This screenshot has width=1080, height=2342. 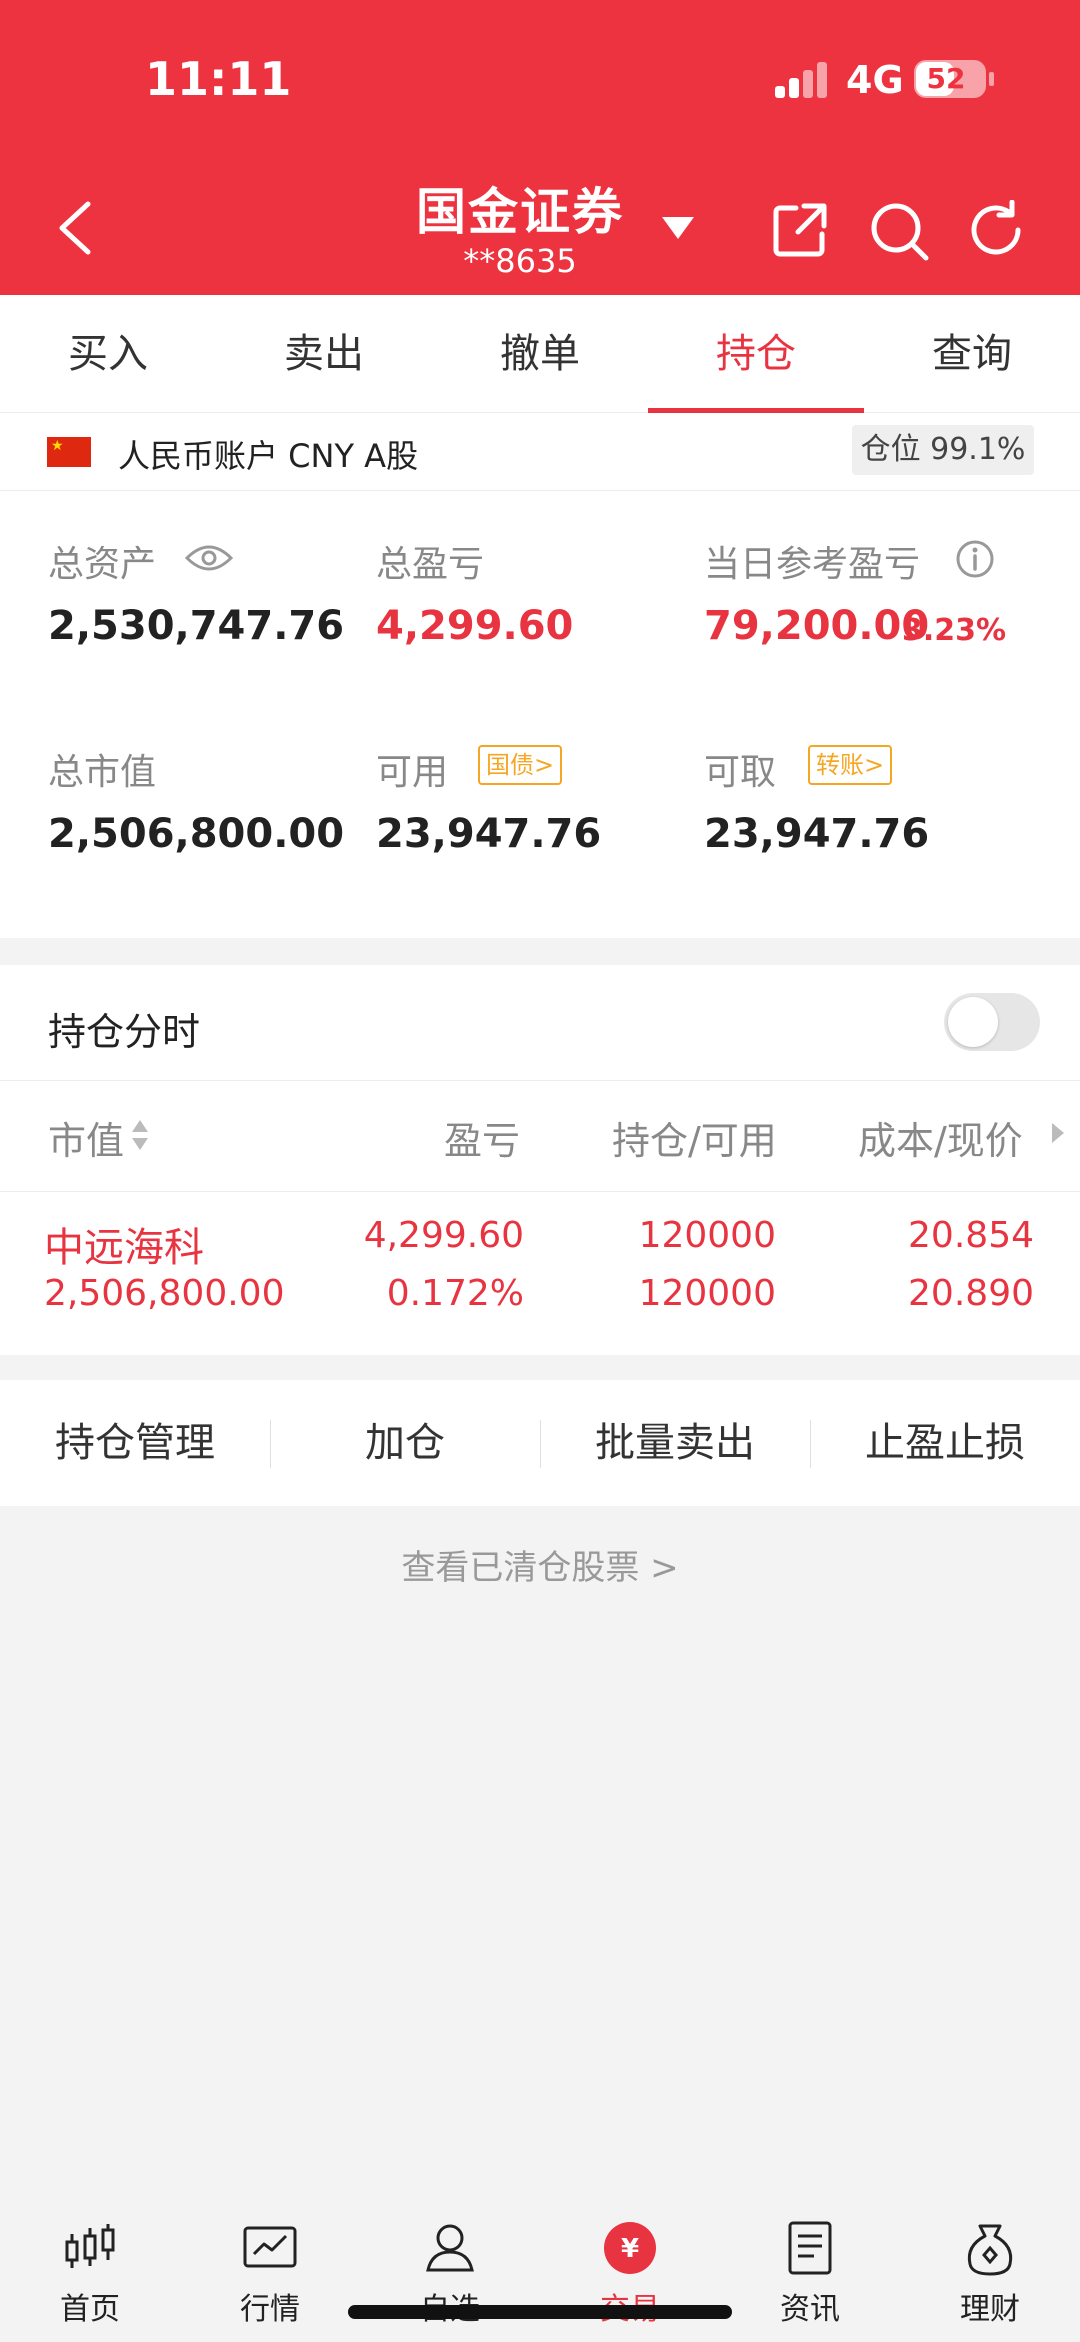 What do you see at coordinates (268, 456) in the screenshot?
I see `account-label: 人民币账户 CNY A股` at bounding box center [268, 456].